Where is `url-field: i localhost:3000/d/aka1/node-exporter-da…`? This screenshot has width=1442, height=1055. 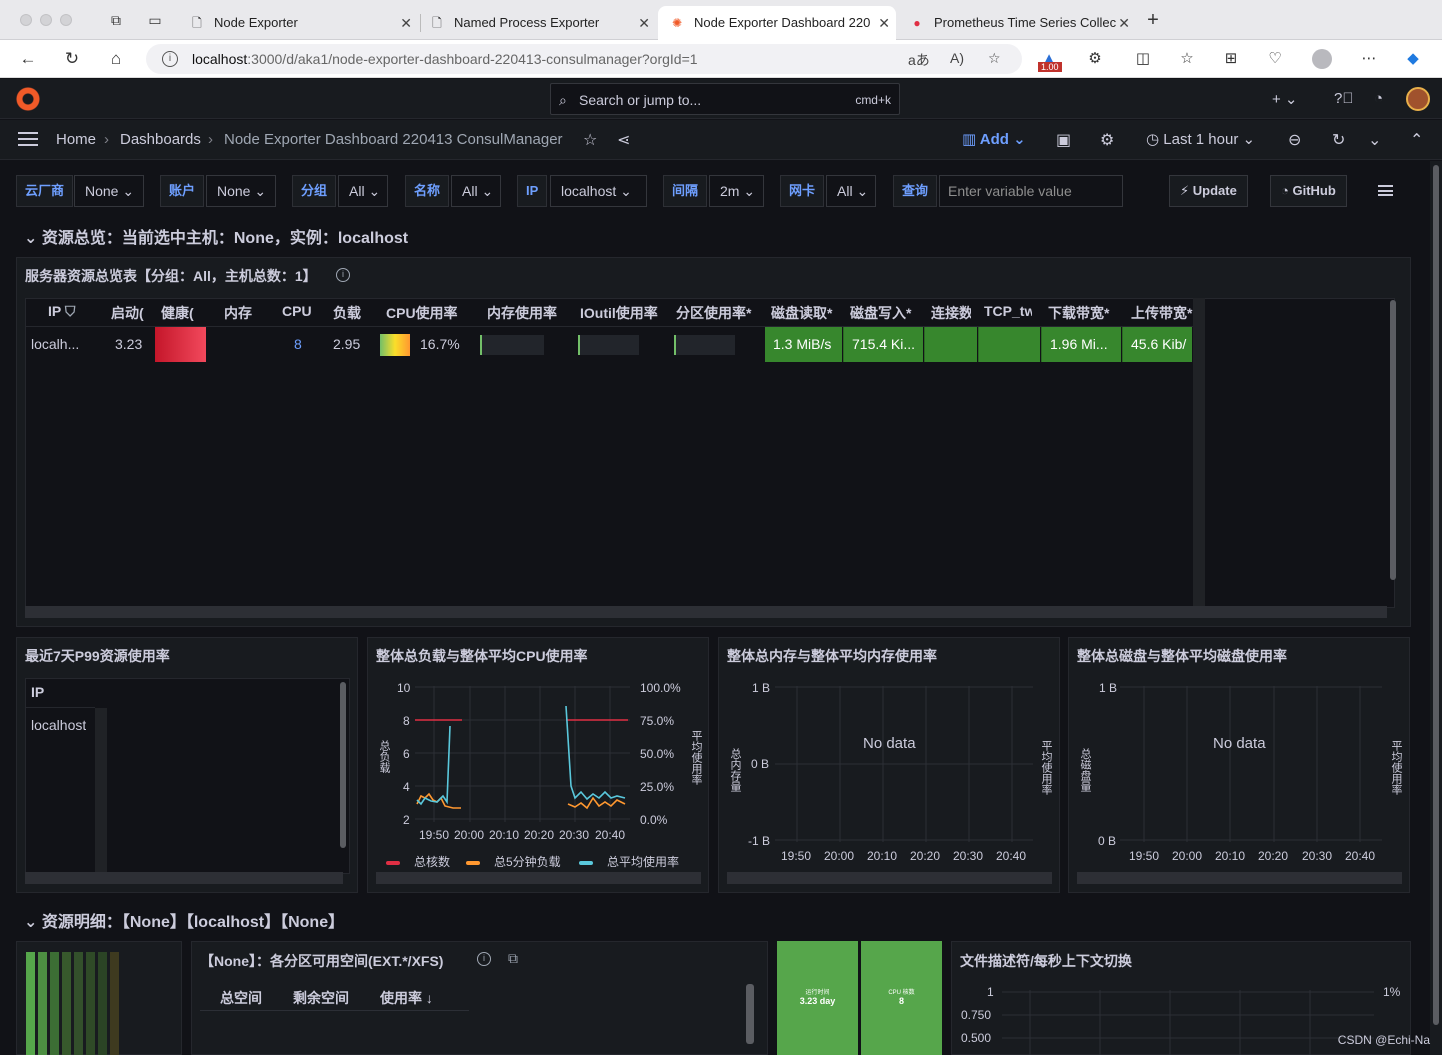 url-field: i localhost:3000/d/aka1/node-exporter-da… is located at coordinates (584, 59).